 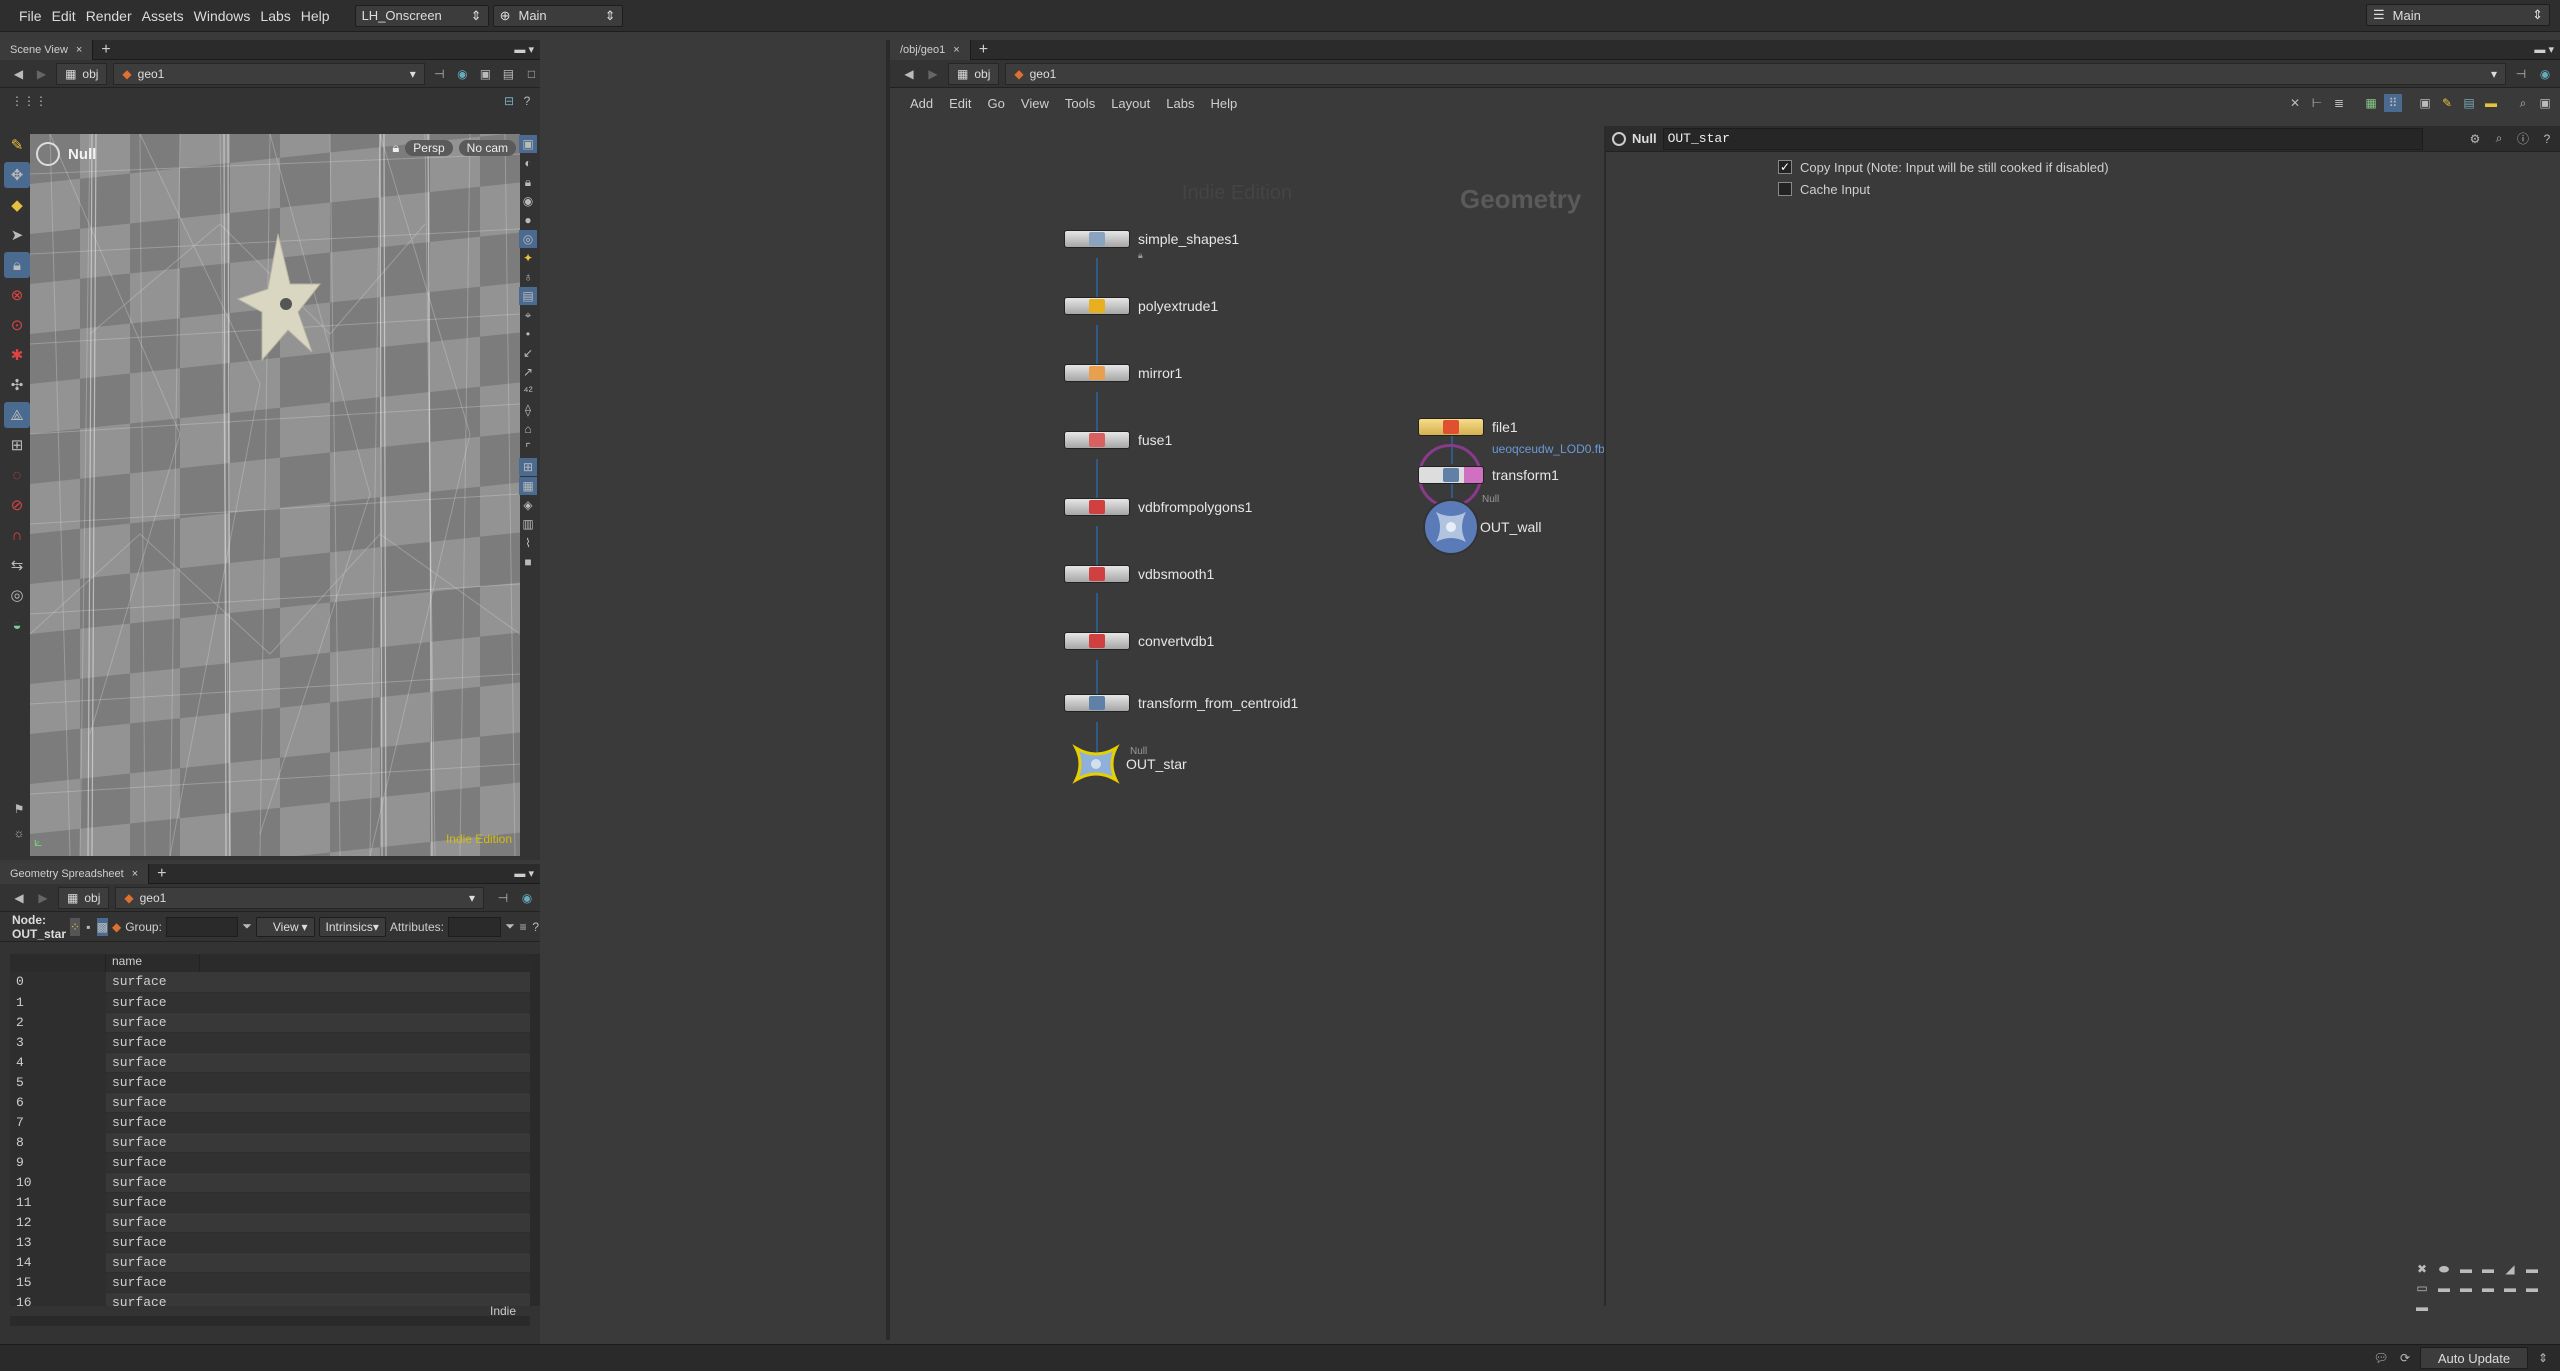 What do you see at coordinates (474, 926) in the screenshot?
I see `attributes-input` at bounding box center [474, 926].